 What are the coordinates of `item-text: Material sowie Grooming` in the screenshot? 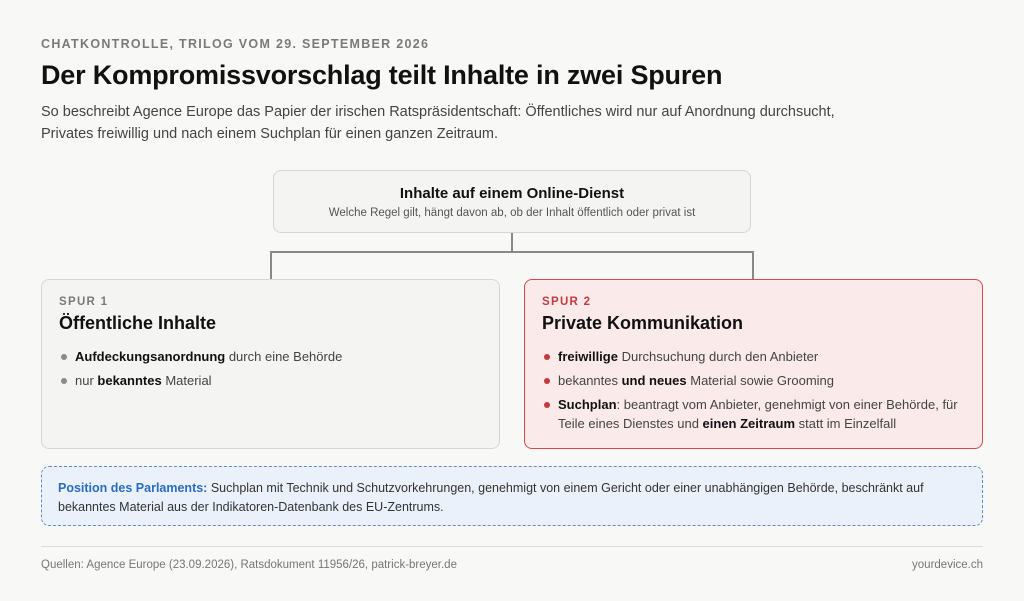 It's located at (760, 380).